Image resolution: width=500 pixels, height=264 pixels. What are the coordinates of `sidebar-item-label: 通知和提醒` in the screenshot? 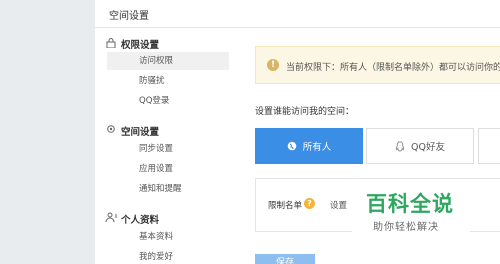 It's located at (160, 189).